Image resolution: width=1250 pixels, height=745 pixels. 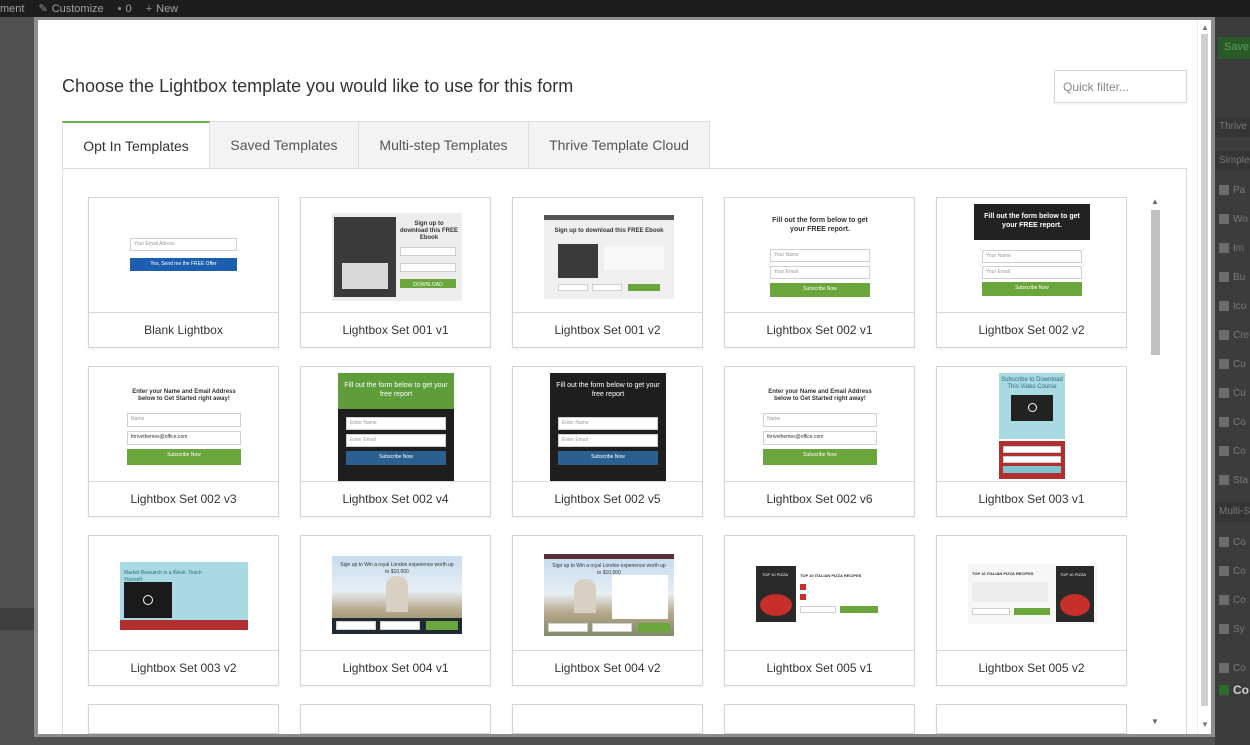 I want to click on rocket-icon, so click(x=1224, y=306).